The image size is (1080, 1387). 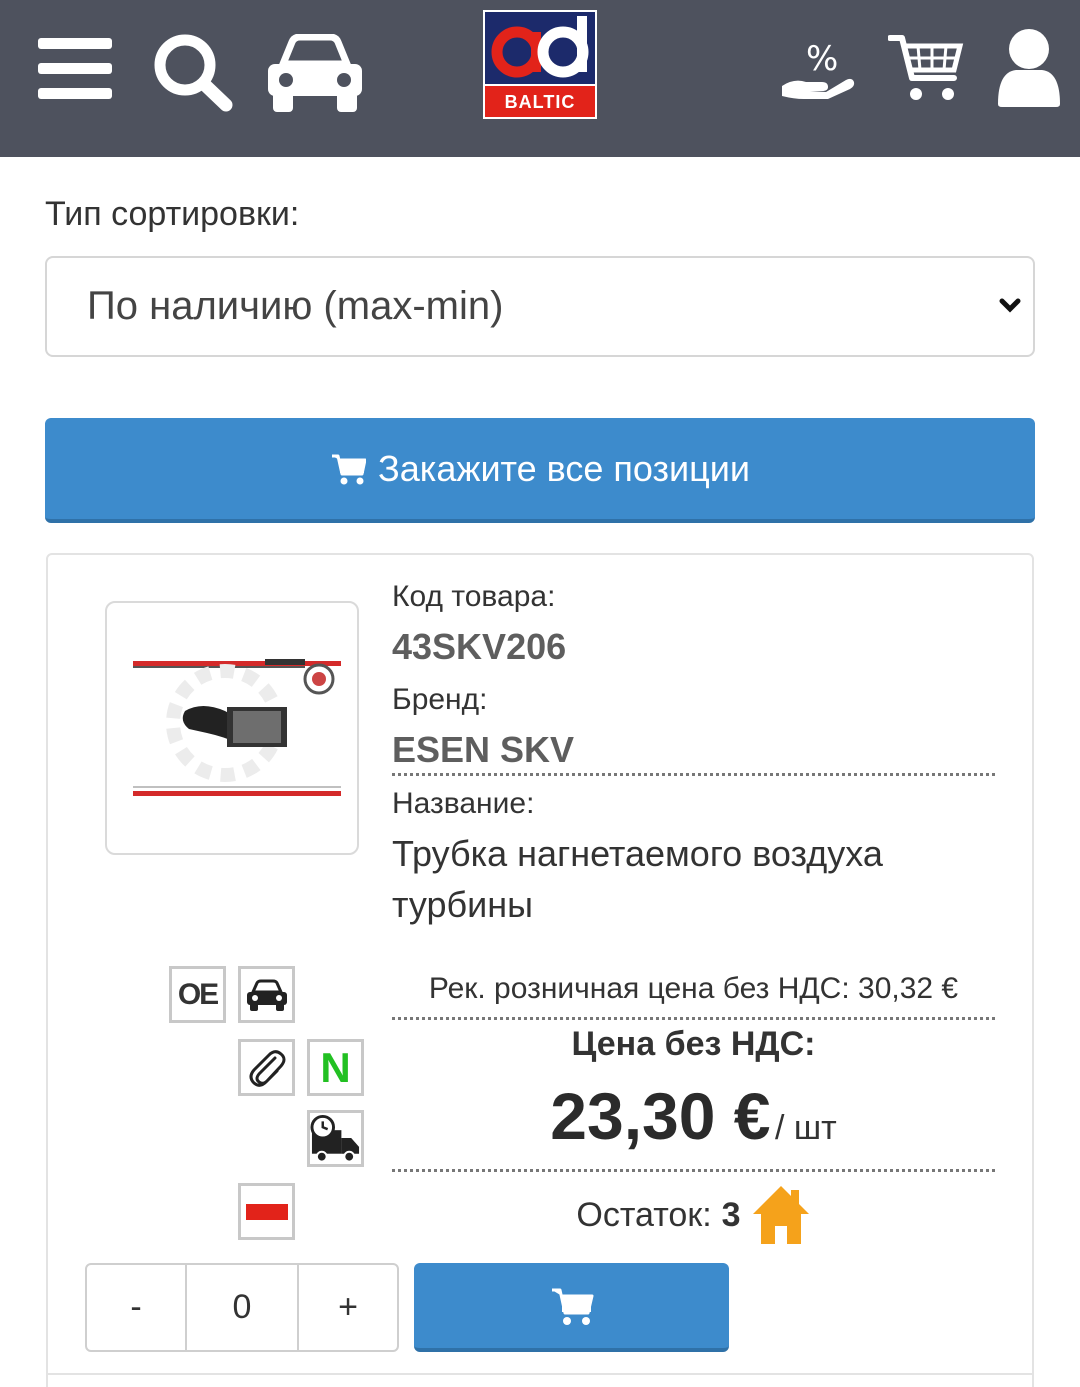 I want to click on order-all-button: Закажите все позиции, so click(x=540, y=470).